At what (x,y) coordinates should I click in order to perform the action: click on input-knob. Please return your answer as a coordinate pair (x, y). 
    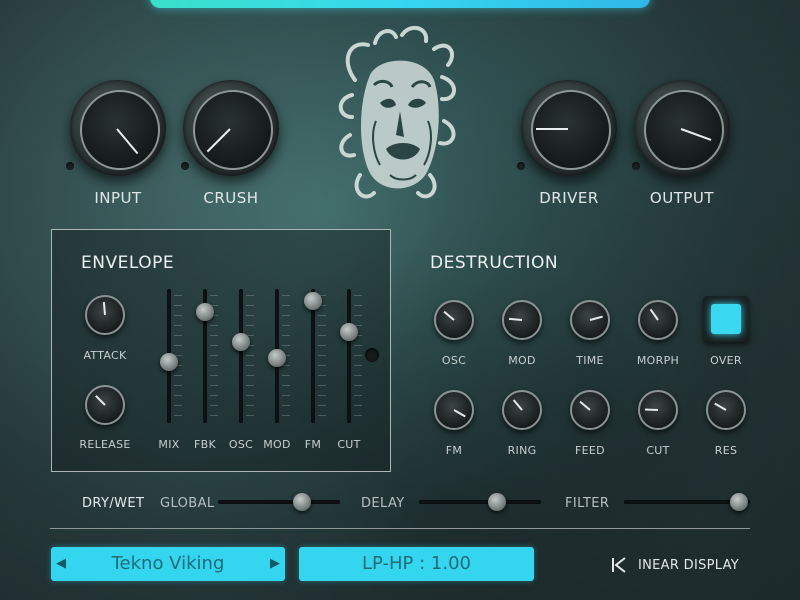
    Looking at the image, I should click on (116, 128).